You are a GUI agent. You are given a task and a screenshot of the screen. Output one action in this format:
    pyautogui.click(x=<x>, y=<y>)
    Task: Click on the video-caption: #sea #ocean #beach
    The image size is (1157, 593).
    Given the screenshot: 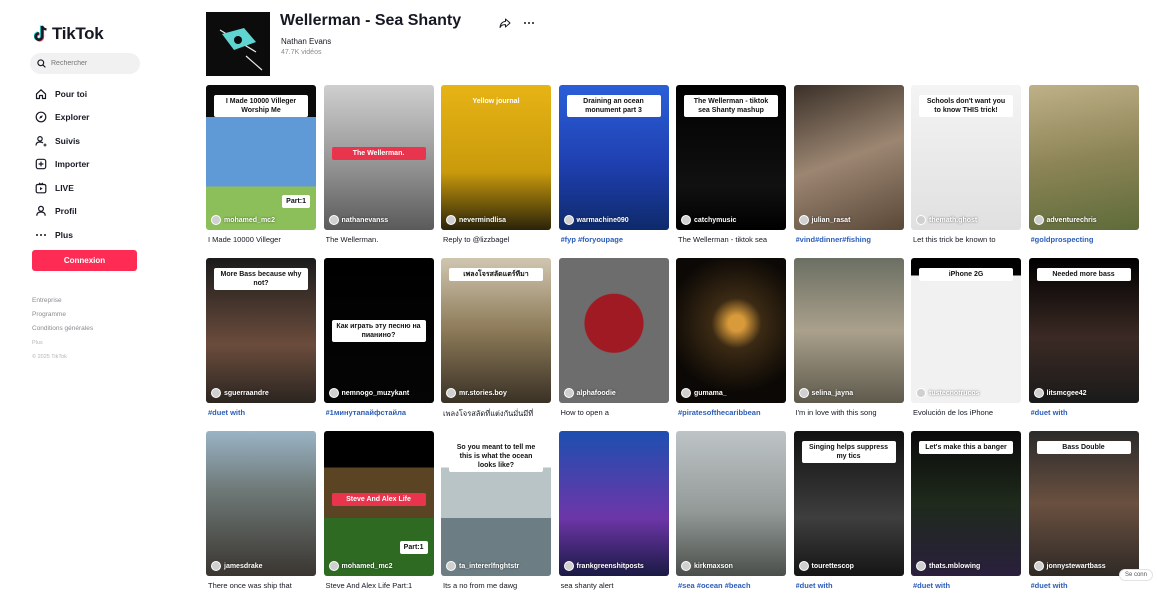 What is the action you would take?
    pyautogui.click(x=732, y=585)
    